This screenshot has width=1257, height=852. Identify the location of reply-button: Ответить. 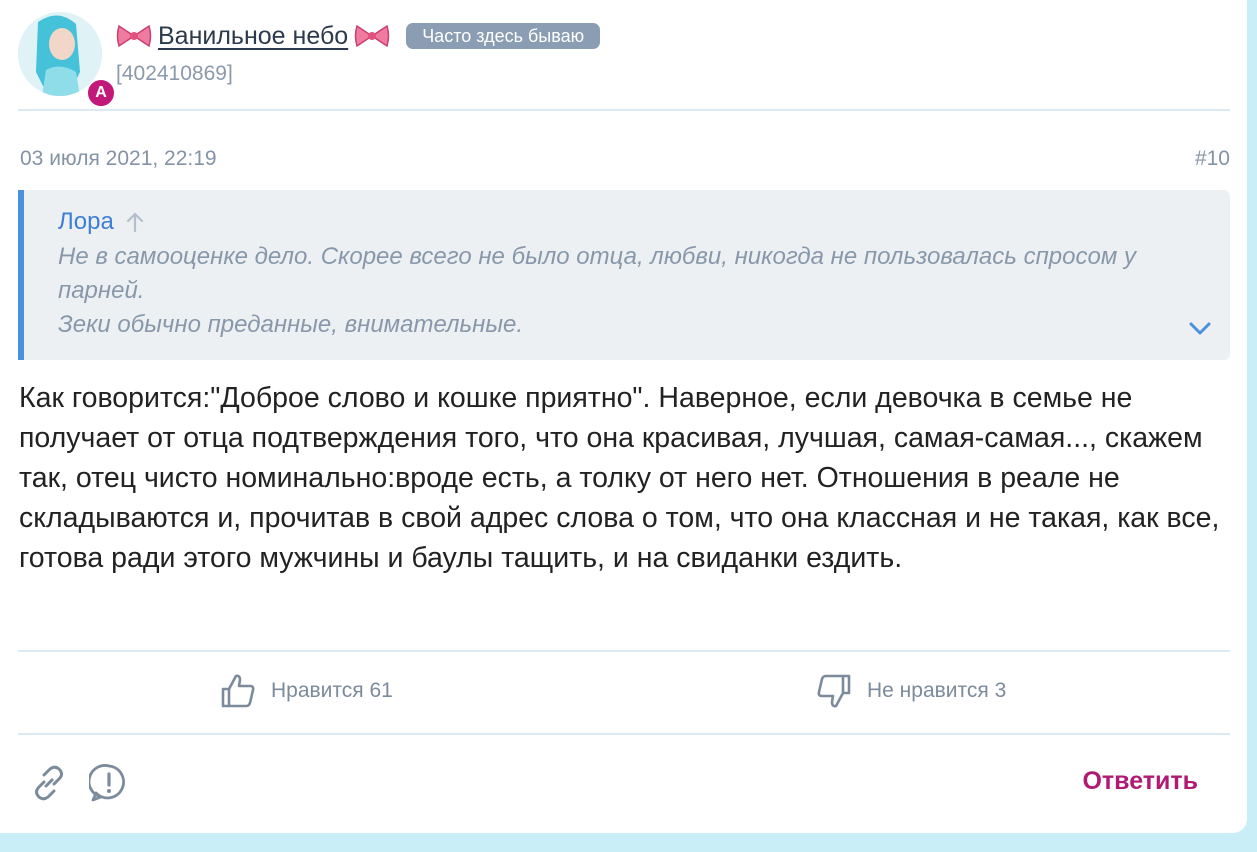
(1140, 781).